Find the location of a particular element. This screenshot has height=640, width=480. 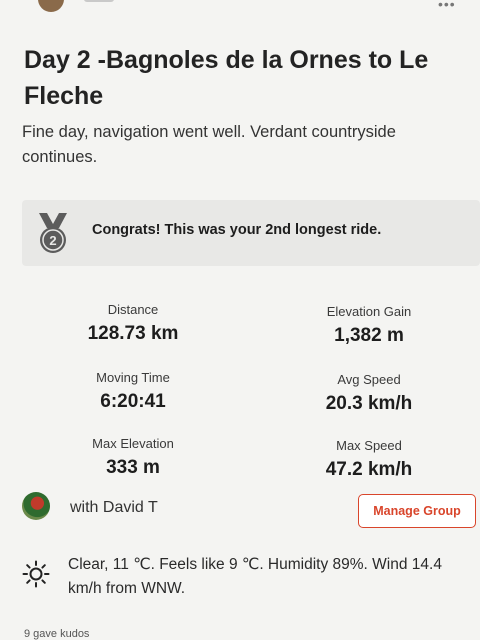

stat-label: Distance is located at coordinates (133, 309).